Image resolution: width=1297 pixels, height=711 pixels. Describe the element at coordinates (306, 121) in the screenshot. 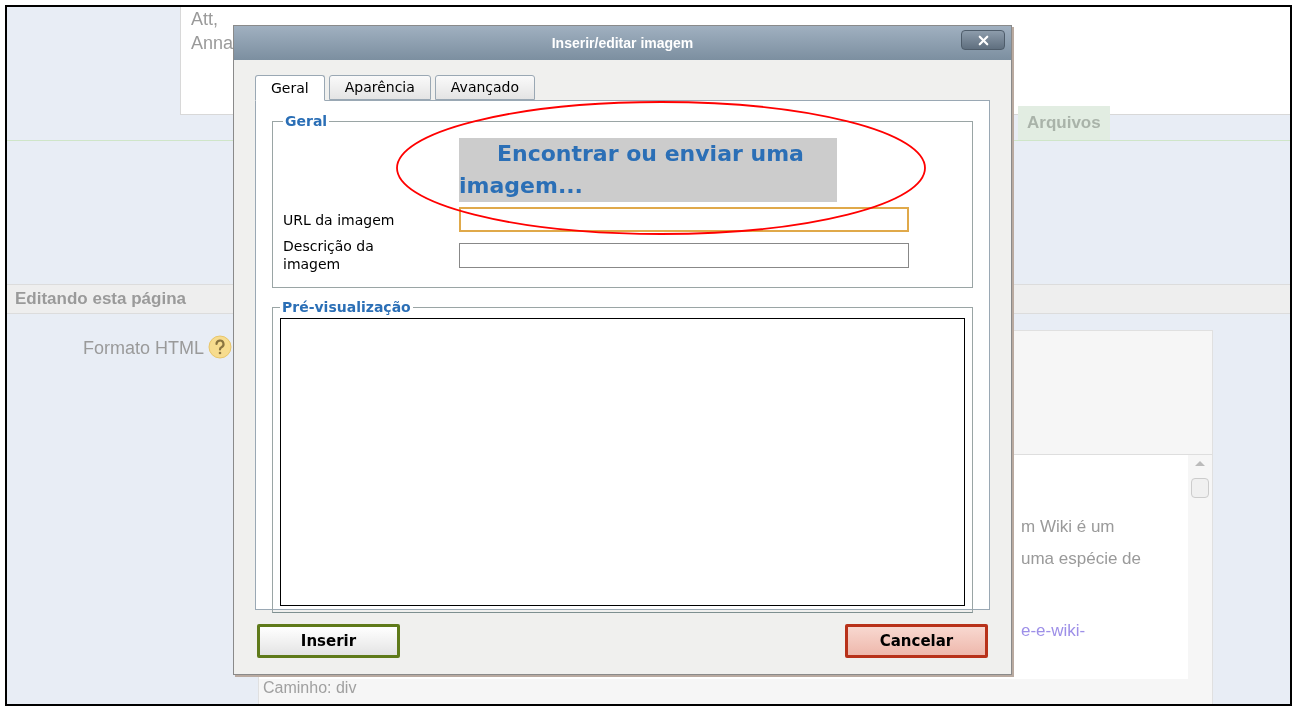

I see `fieldset-legend: Geral` at that location.